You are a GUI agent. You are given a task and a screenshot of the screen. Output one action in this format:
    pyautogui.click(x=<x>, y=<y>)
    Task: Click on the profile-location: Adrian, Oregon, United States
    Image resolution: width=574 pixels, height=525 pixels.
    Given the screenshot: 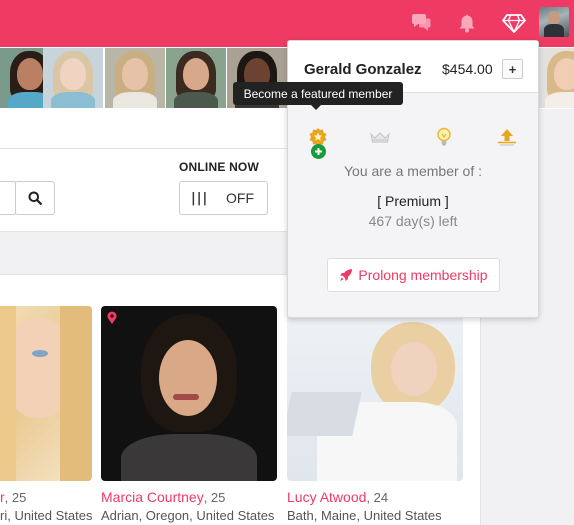 What is the action you would take?
    pyautogui.click(x=188, y=515)
    